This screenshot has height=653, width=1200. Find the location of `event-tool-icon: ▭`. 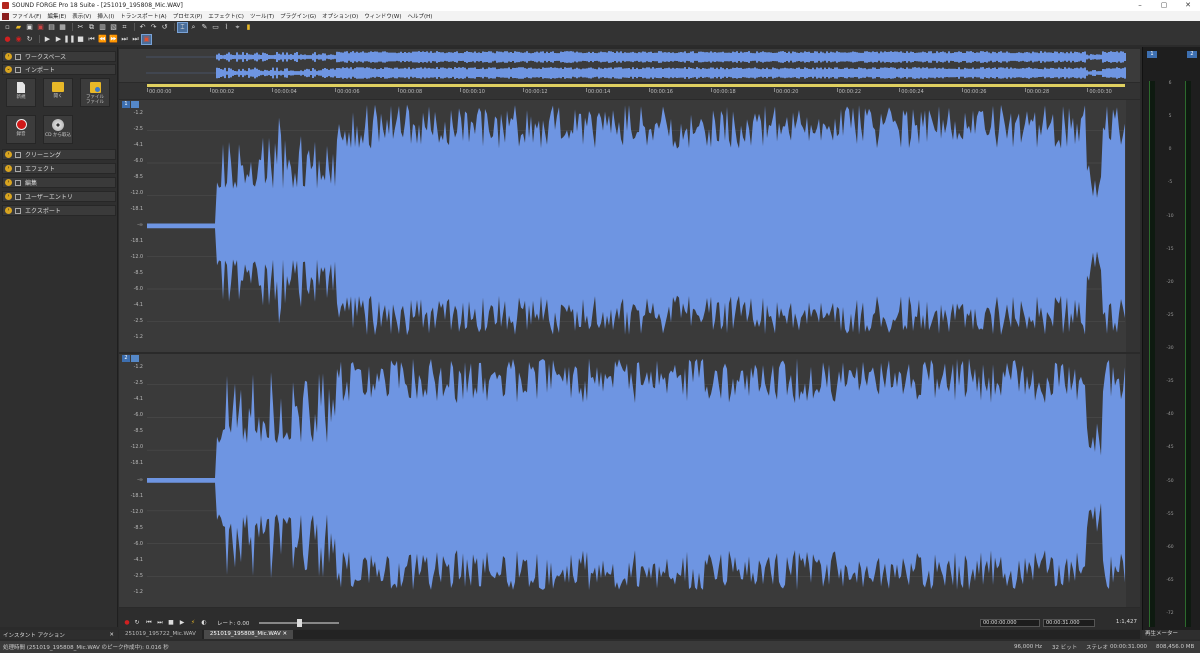

event-tool-icon: ▭ is located at coordinates (215, 27).